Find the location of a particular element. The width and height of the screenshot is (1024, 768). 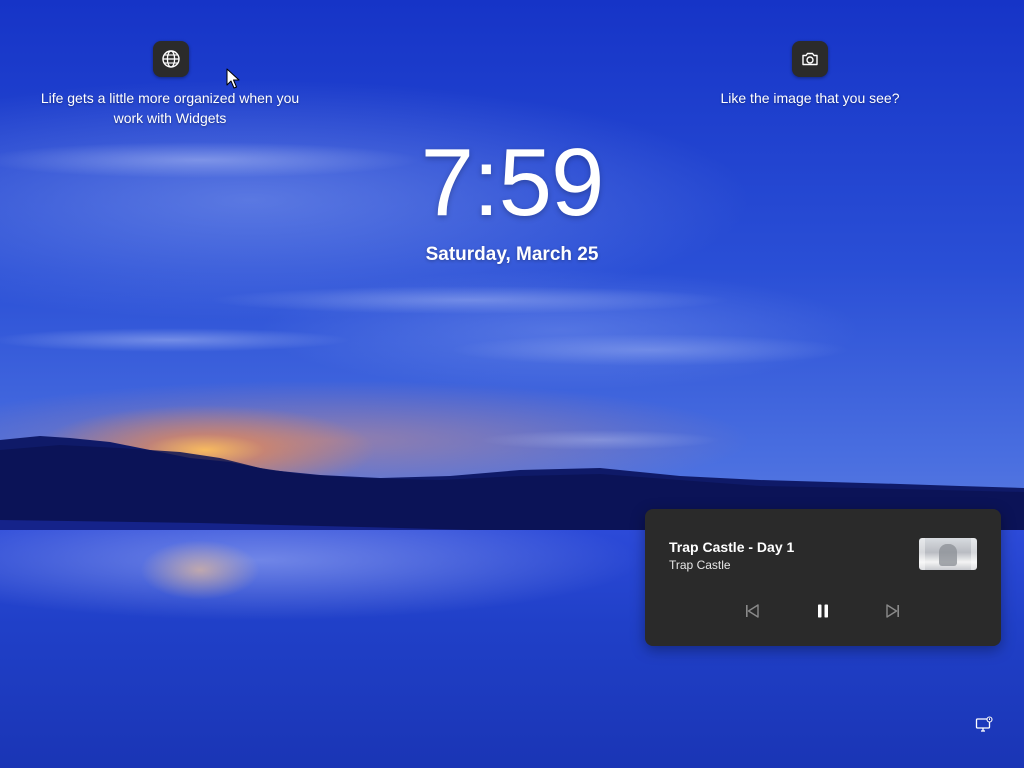

spotlight-hint-text: Like the image that you see? is located at coordinates (810, 98).